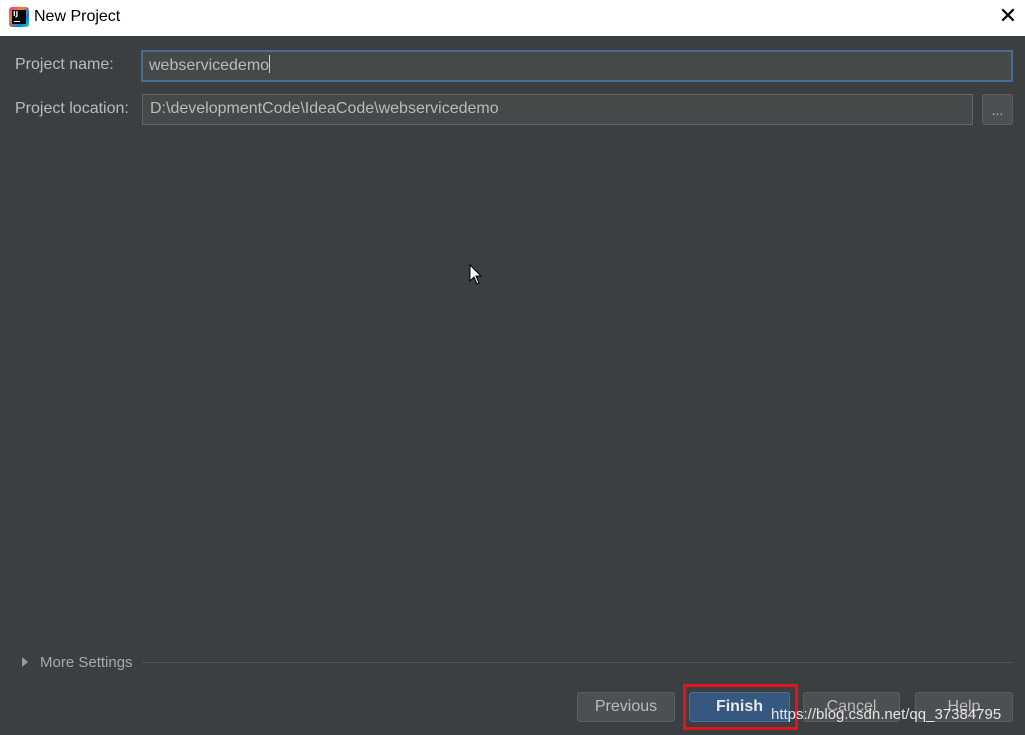  Describe the element at coordinates (886, 714) in the screenshot. I see `watermark: https://blog.csdn.net/qq_37384795` at that location.